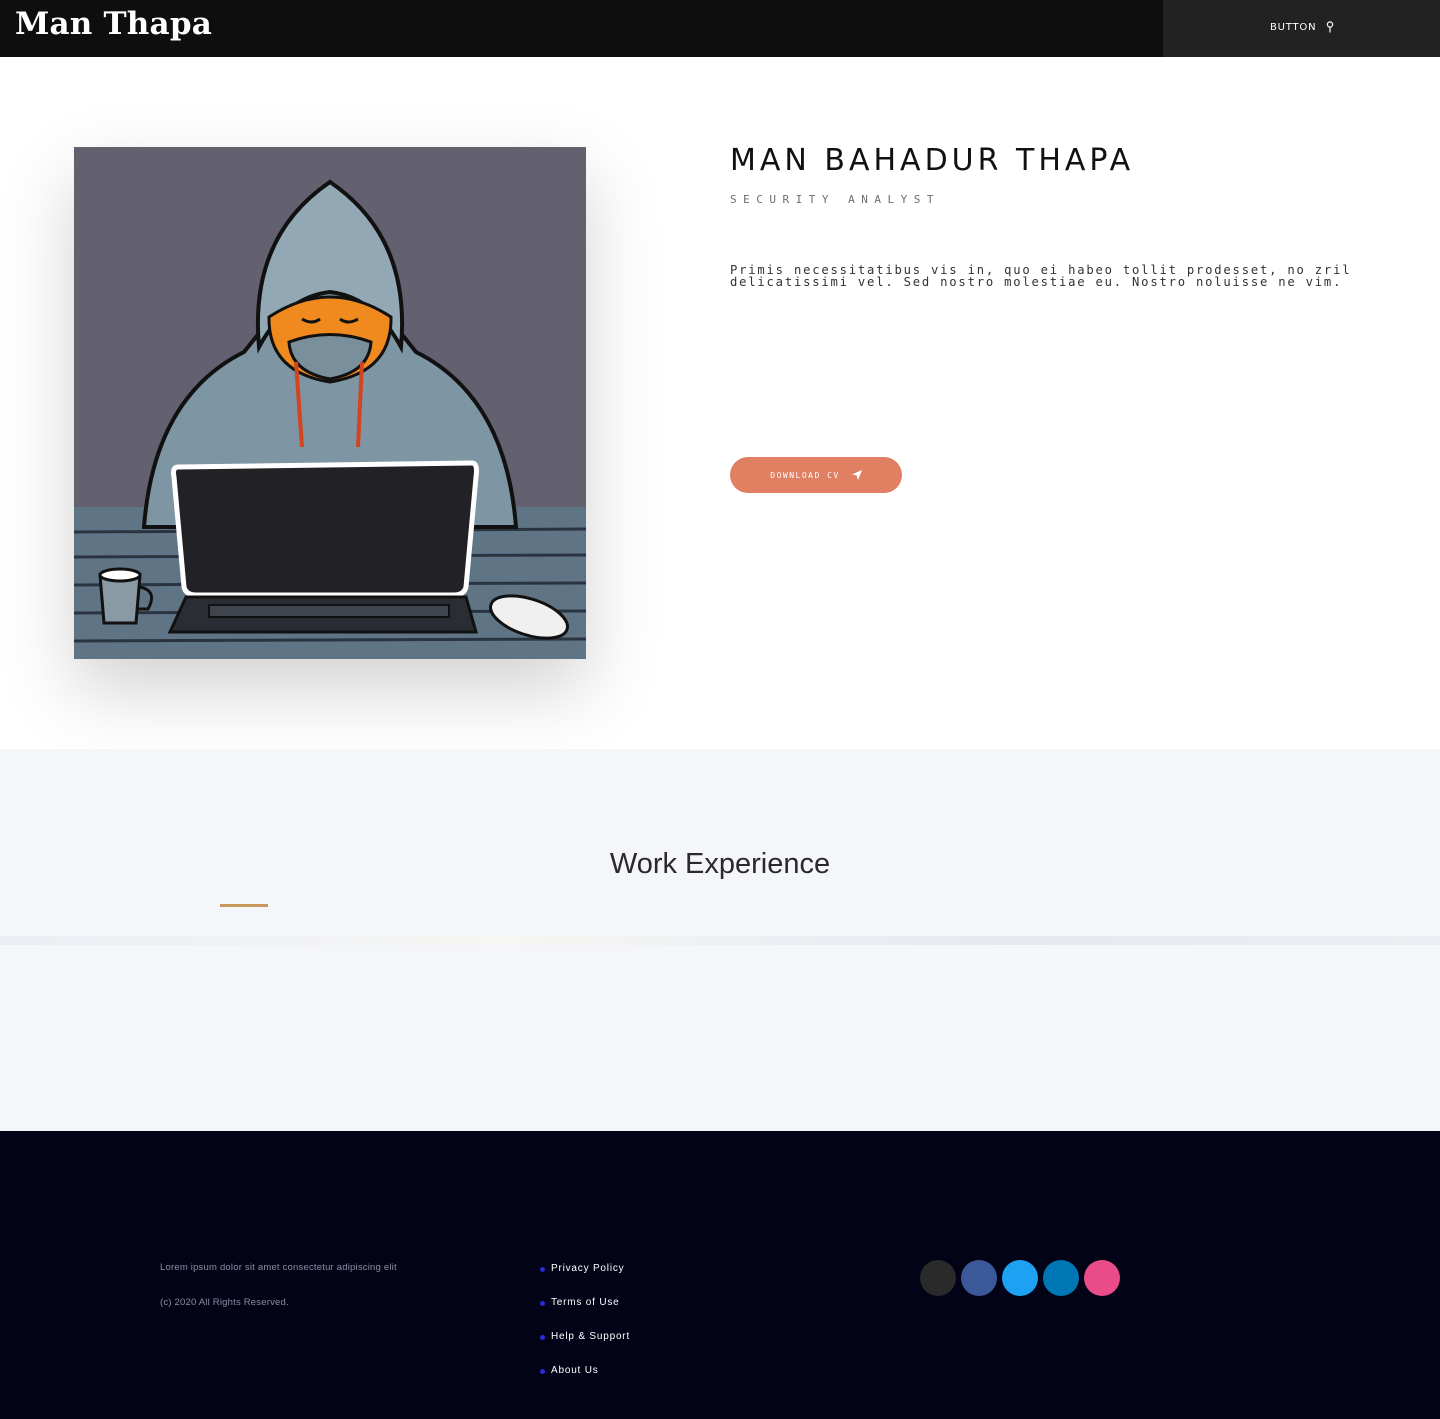  Describe the element at coordinates (585, 1382) in the screenshot. I see `footer-link-about: About Us` at that location.